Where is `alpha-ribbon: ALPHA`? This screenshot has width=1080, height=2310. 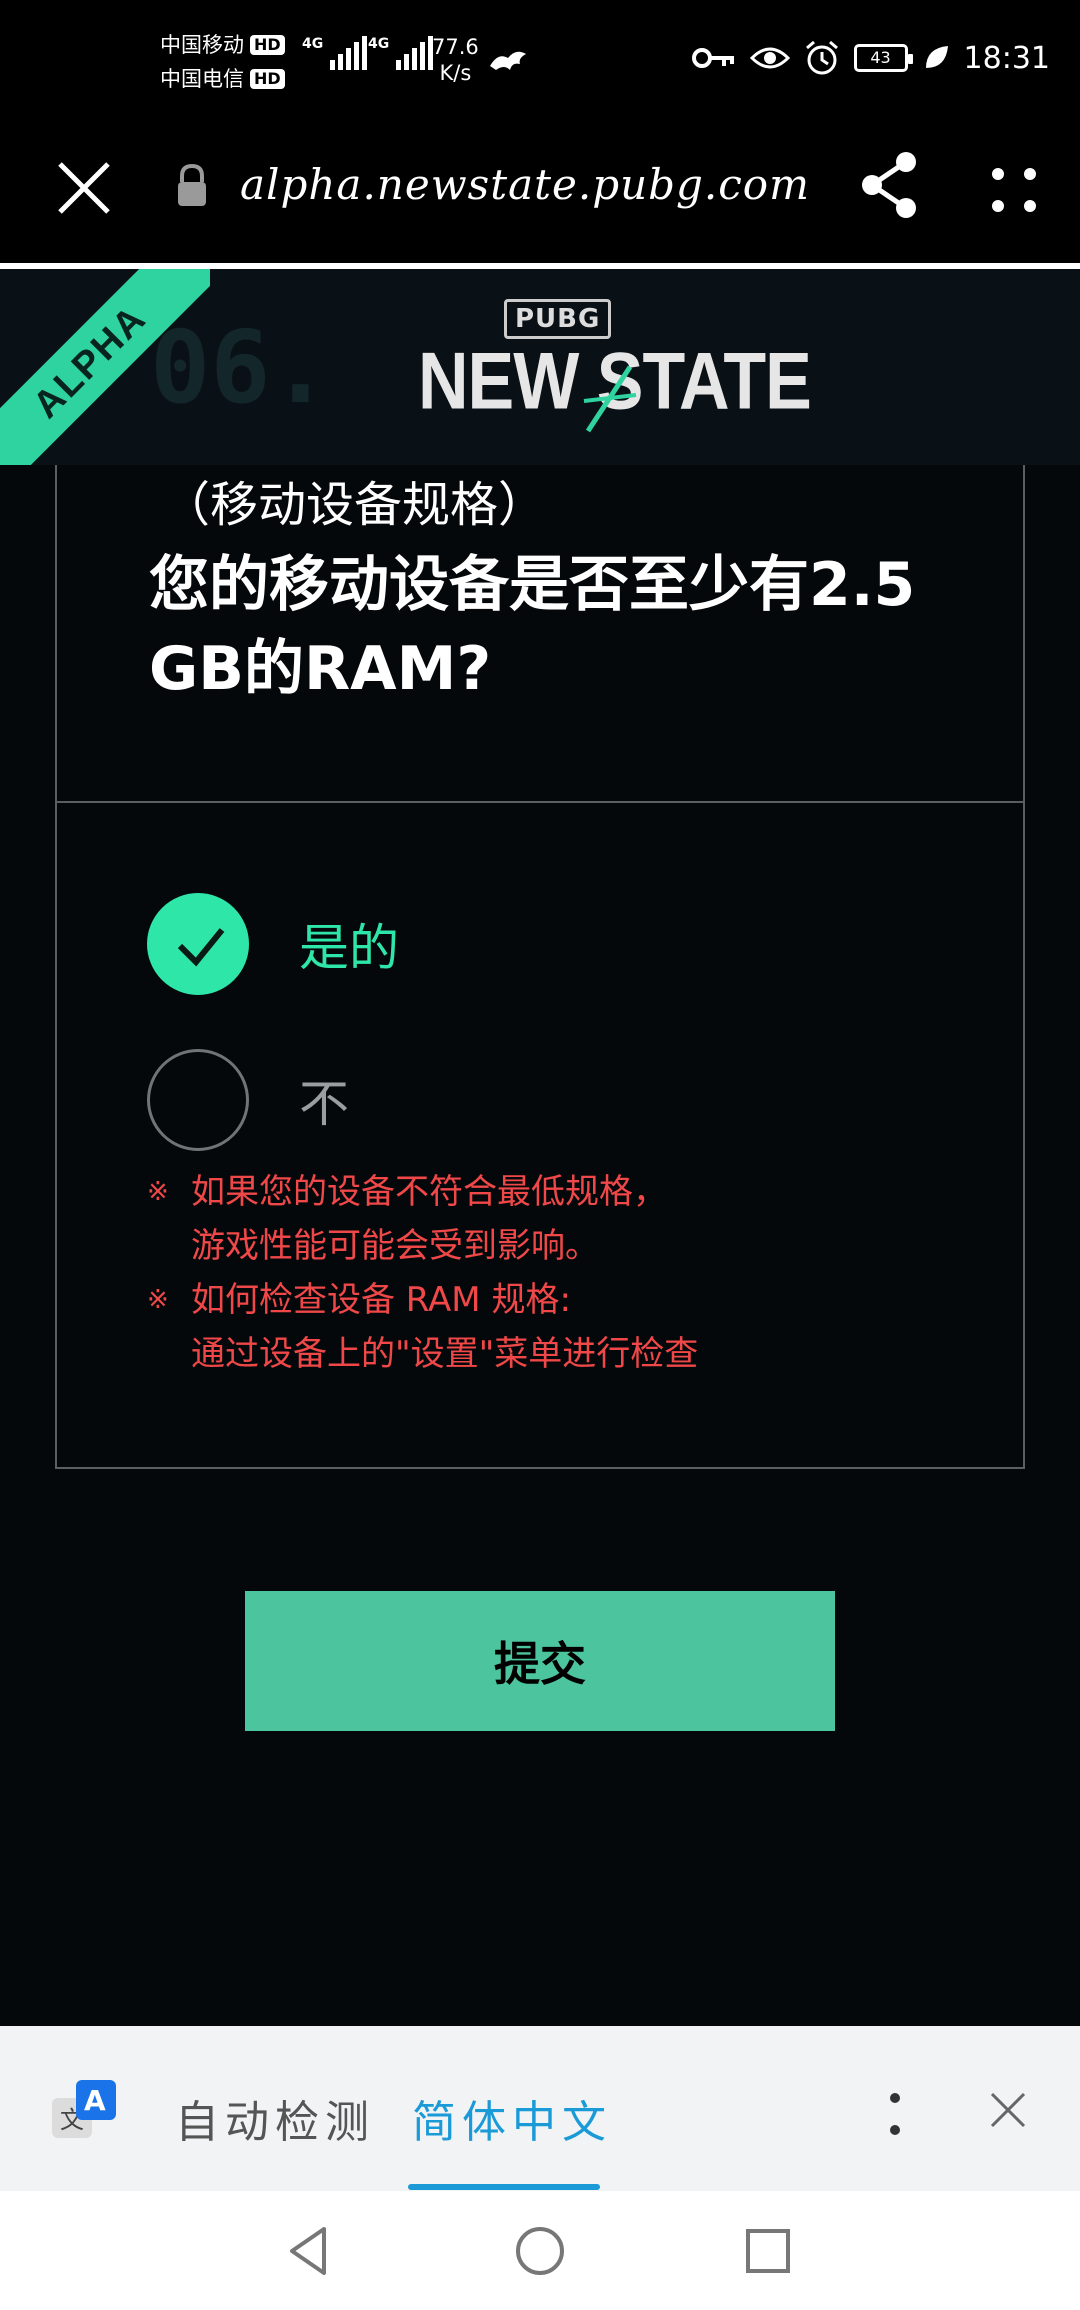 alpha-ribbon: ALPHA is located at coordinates (105, 367).